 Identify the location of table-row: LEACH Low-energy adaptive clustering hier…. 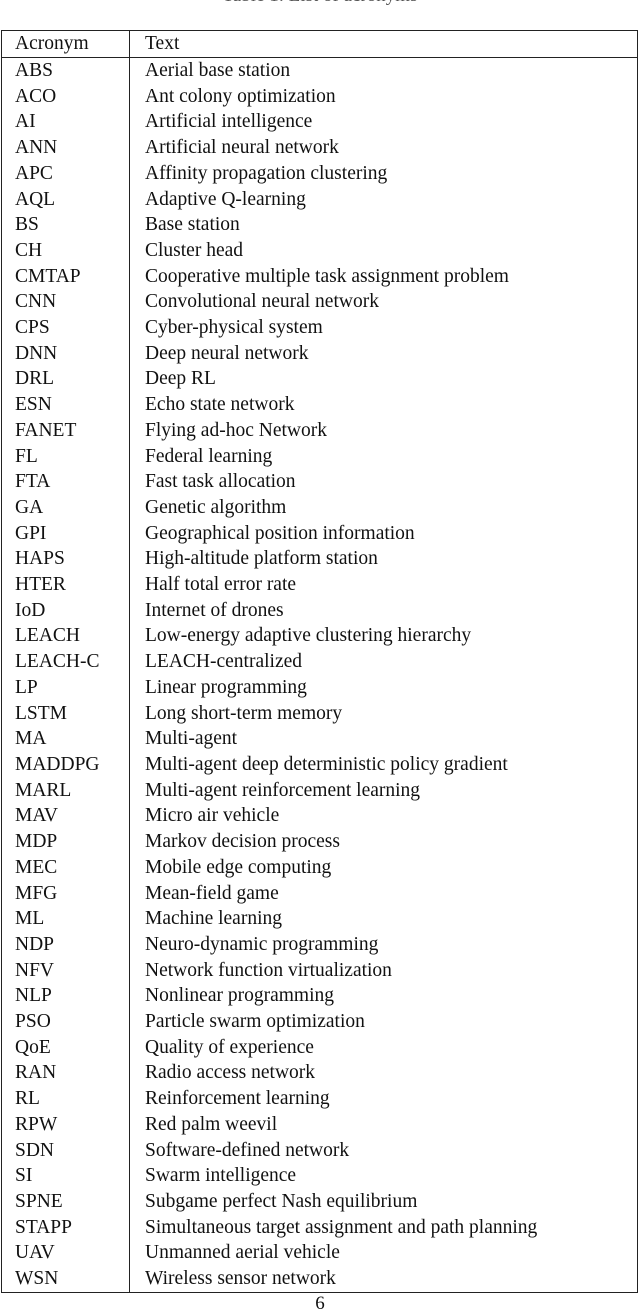
(319, 636).